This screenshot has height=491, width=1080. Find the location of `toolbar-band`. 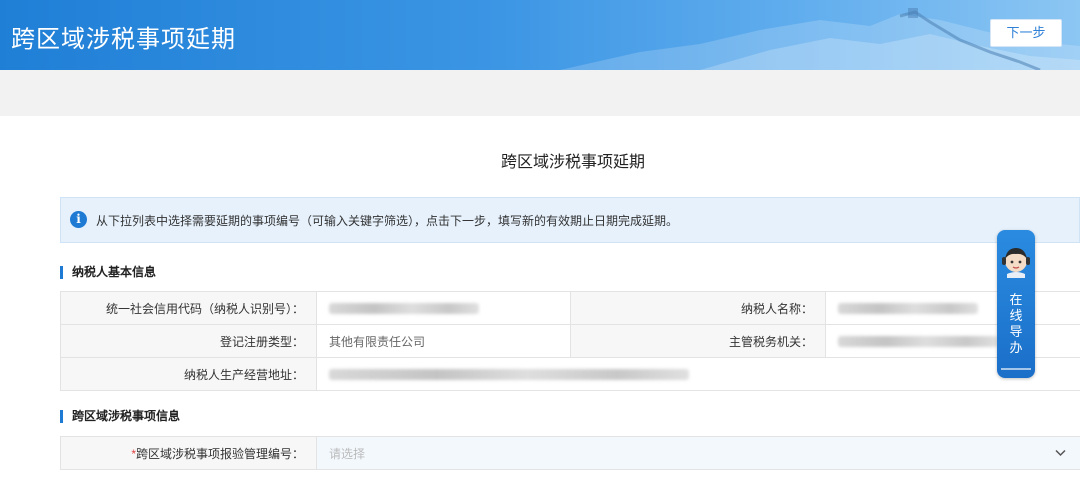

toolbar-band is located at coordinates (540, 93).